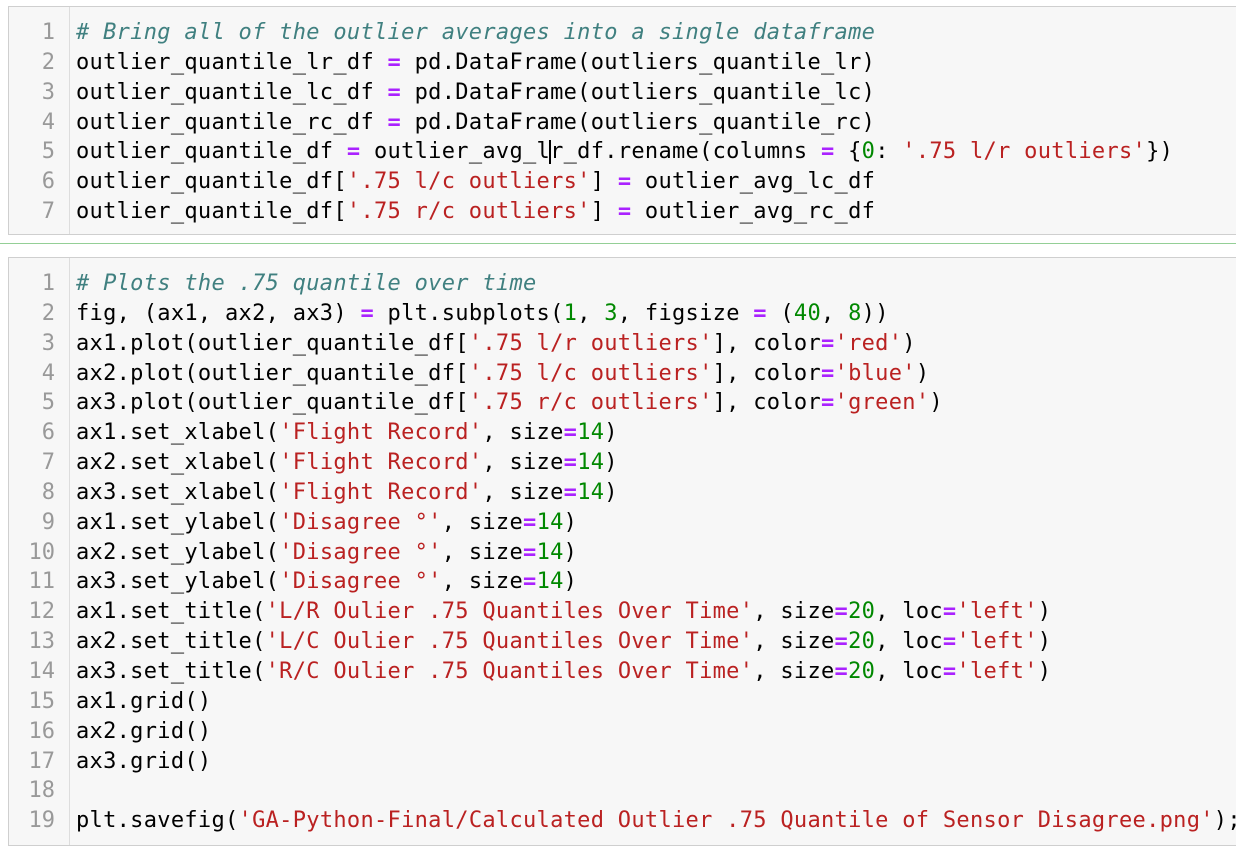  I want to click on code-line: 18, so click(622, 791).